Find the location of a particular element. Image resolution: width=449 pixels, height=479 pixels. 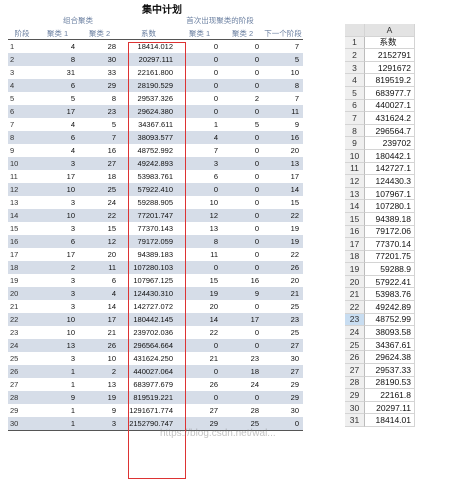

sheet-cell: 819519.2 is located at coordinates (390, 80).